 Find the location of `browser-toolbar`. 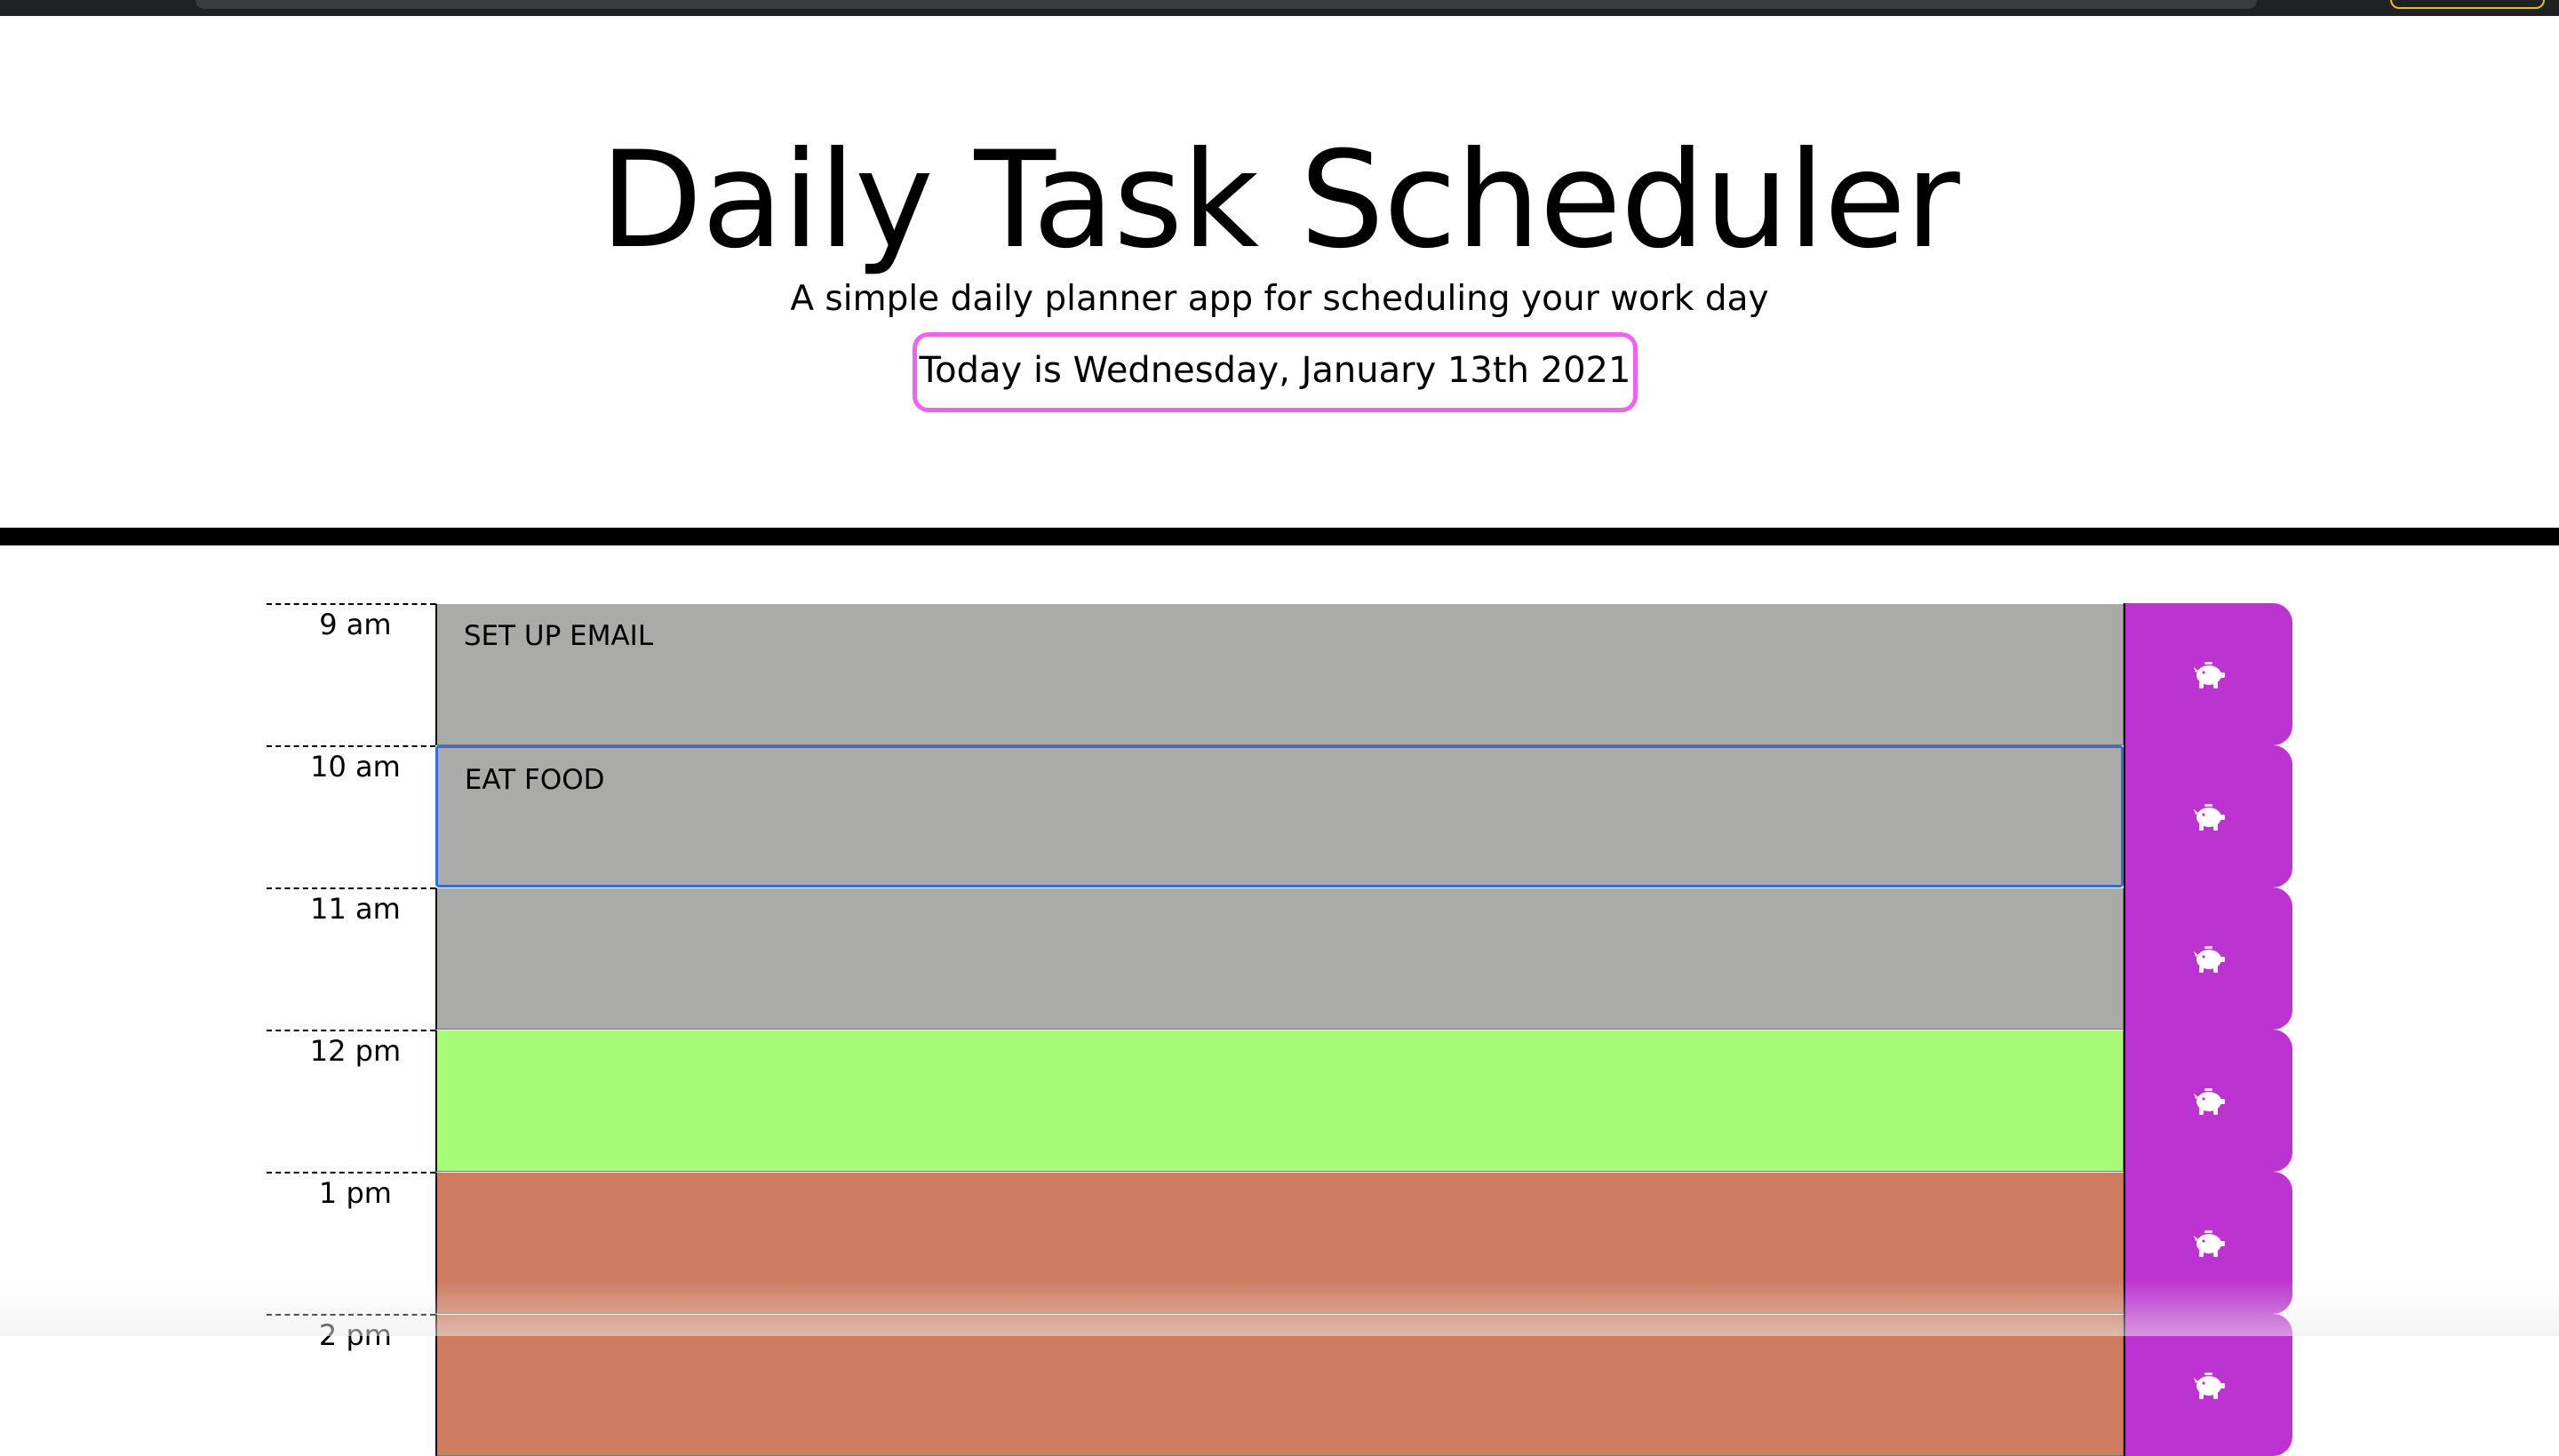

browser-toolbar is located at coordinates (1279, 8).